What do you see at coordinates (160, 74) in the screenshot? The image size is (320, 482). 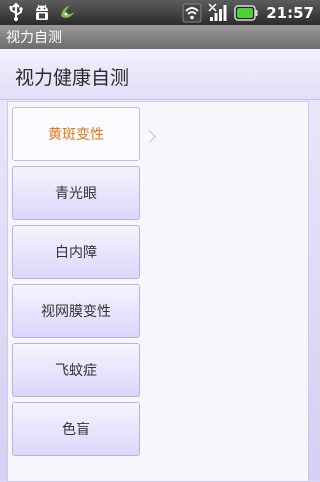 I see `page-header: 视力健康自测` at bounding box center [160, 74].